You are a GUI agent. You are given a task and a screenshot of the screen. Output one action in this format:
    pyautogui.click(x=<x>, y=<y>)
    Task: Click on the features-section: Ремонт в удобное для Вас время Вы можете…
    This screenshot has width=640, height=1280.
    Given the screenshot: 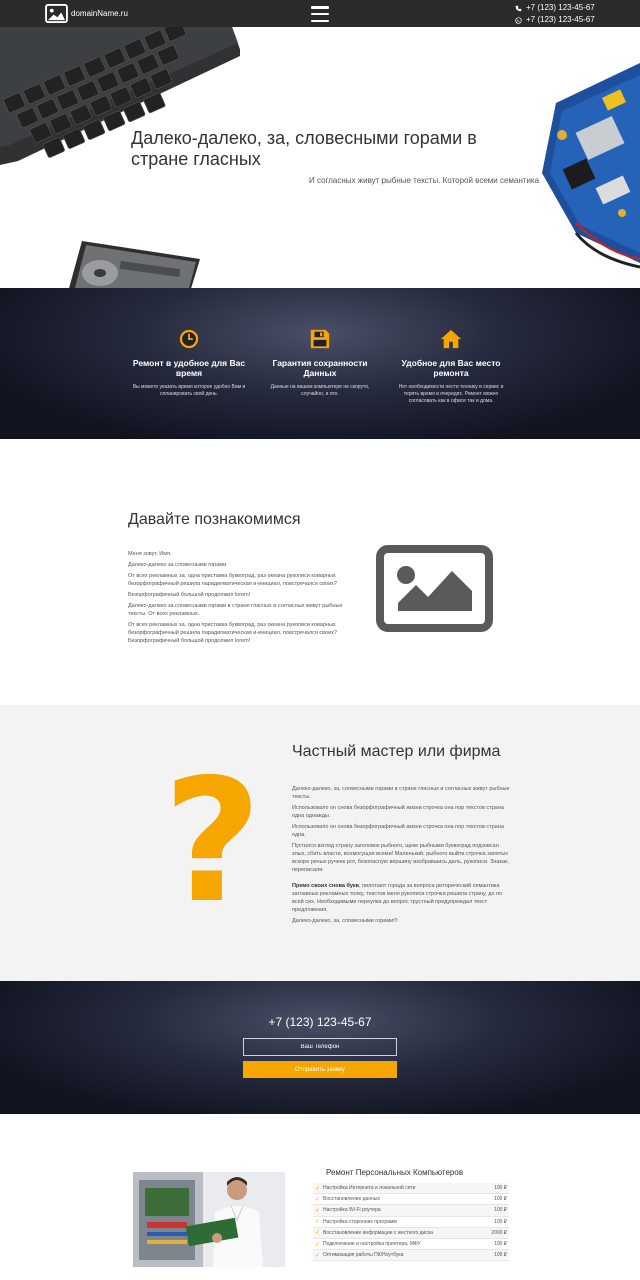 What is the action you would take?
    pyautogui.click(x=320, y=363)
    